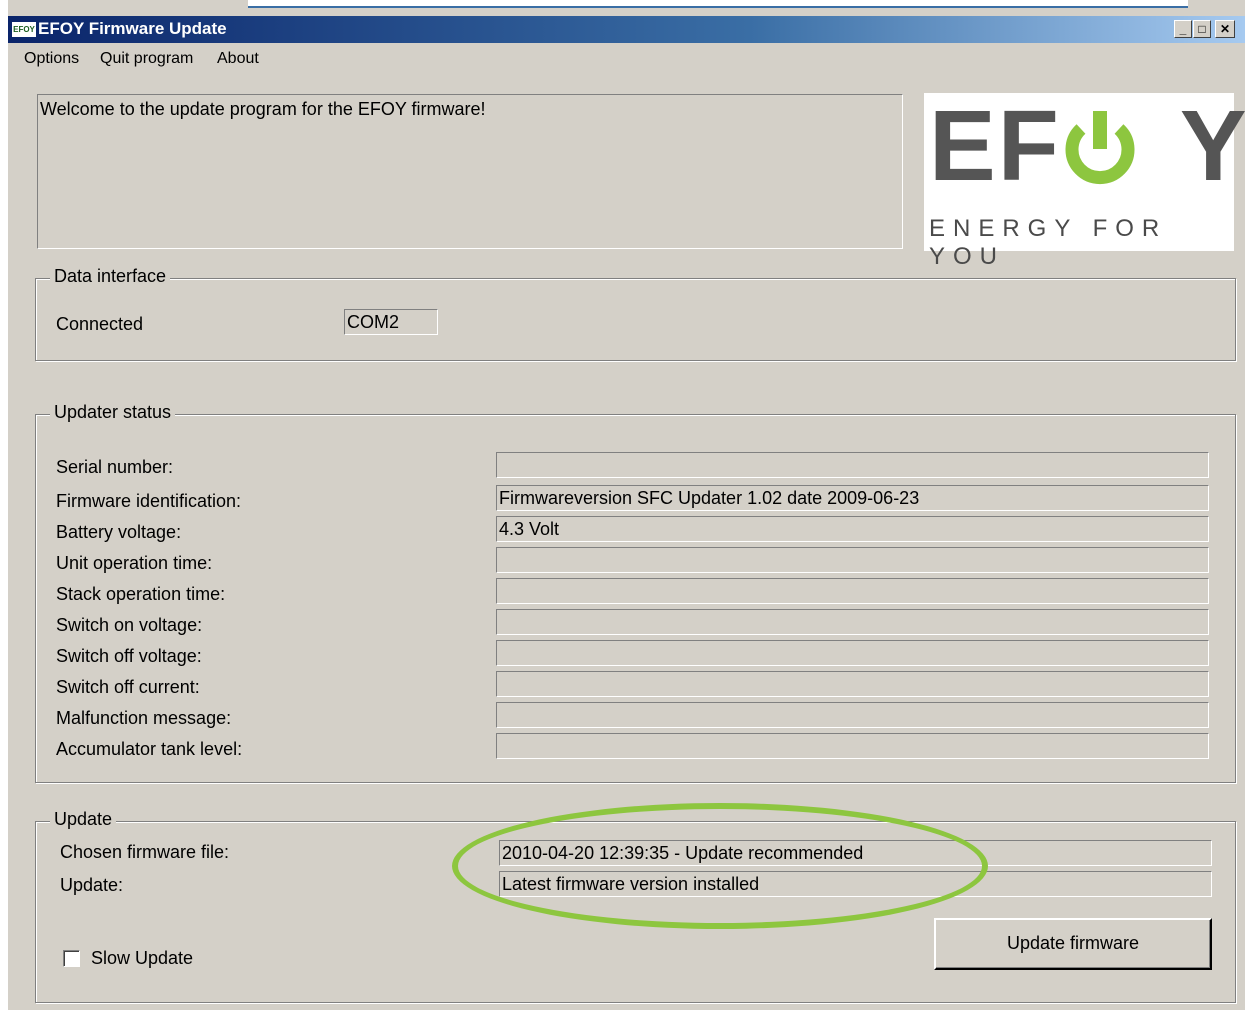 Image resolution: width=1245 pixels, height=1010 pixels. Describe the element at coordinates (626, 29) in the screenshot. I see `title-bar: EFOY EFOY Firmware Update _ □ ✕` at that location.